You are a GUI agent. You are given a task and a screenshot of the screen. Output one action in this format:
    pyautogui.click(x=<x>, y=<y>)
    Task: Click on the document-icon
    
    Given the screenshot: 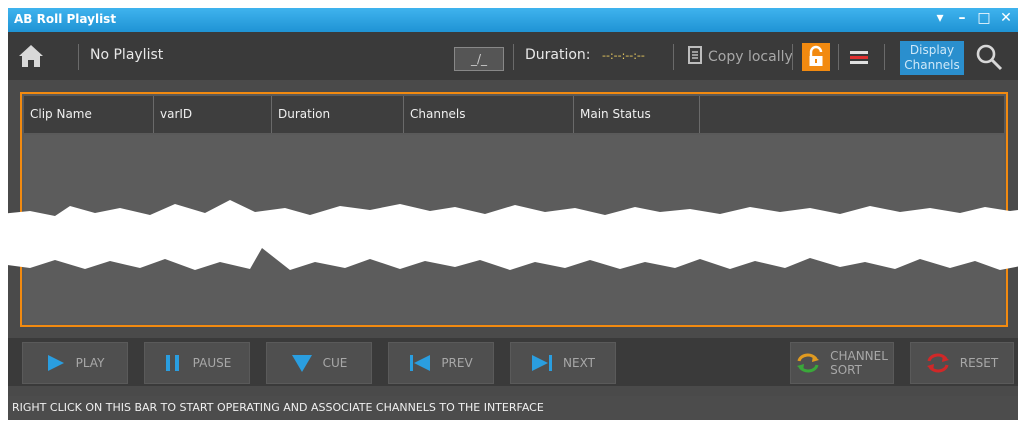 What is the action you would take?
    pyautogui.click(x=695, y=57)
    